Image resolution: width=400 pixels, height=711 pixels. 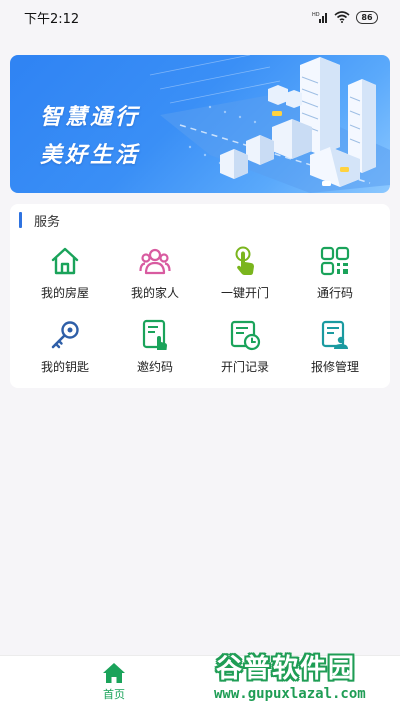 What do you see at coordinates (47, 222) in the screenshot?
I see `services-title: 服务` at bounding box center [47, 222].